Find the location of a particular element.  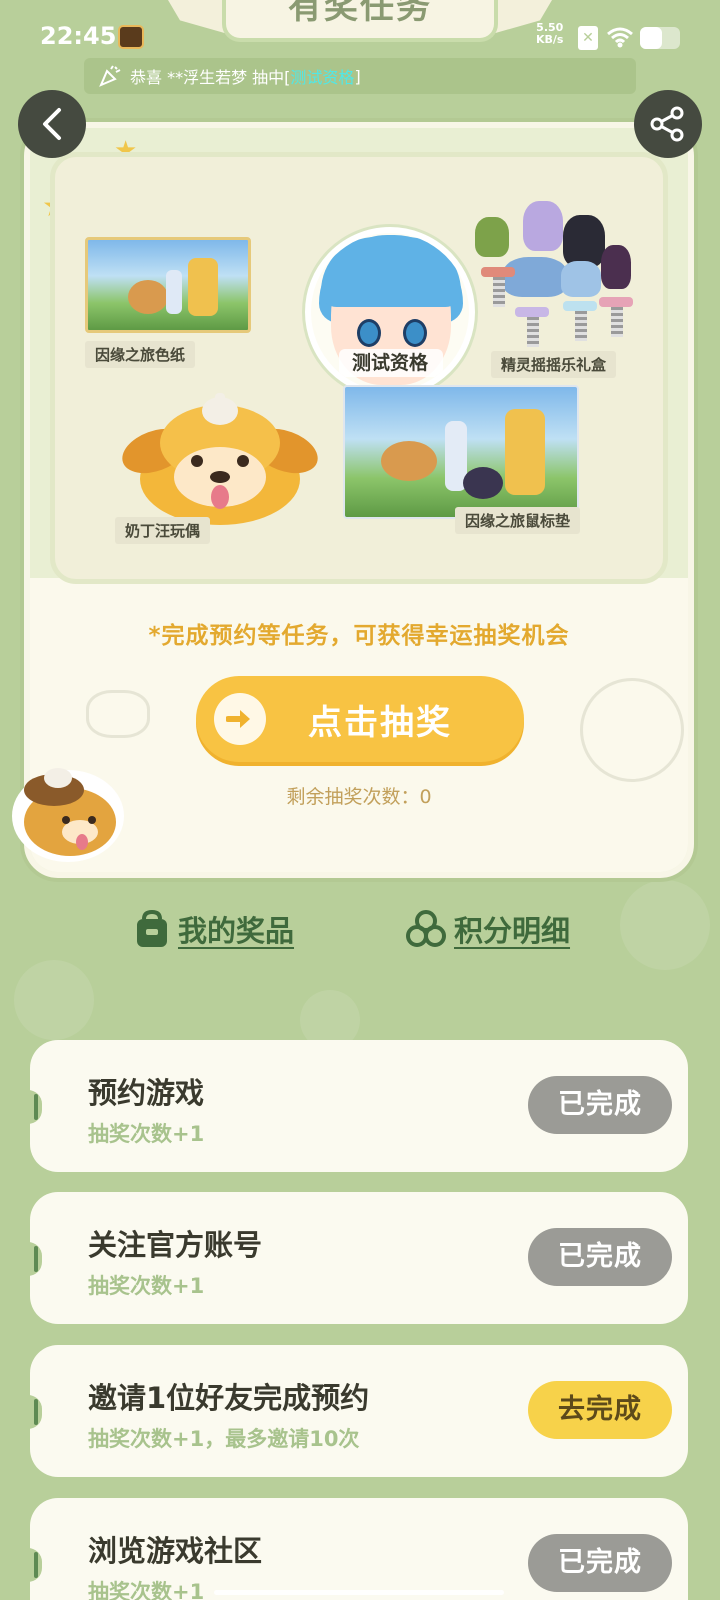

prize-plush: 奶丁汪玩偶 is located at coordinates (220, 462).